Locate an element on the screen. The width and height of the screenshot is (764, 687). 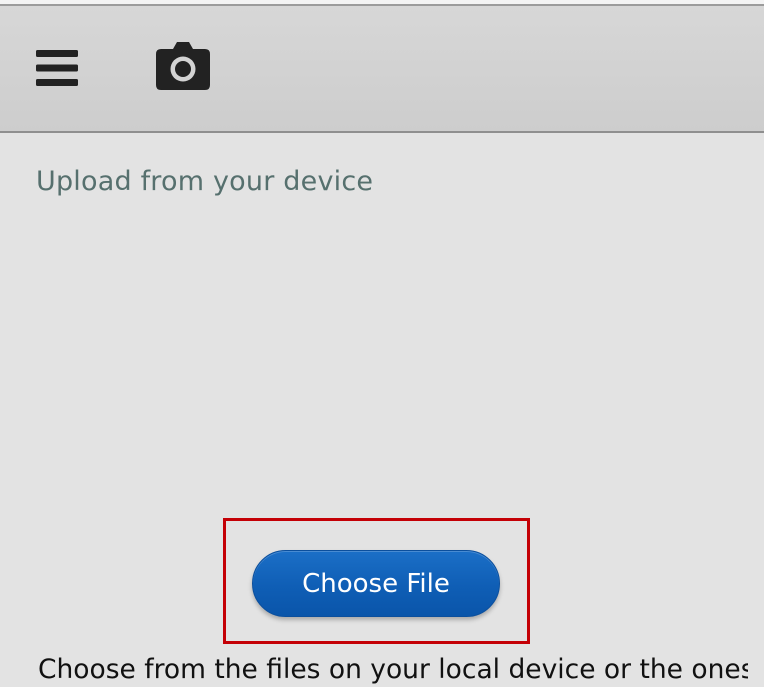
camera-button is located at coordinates (183, 66).